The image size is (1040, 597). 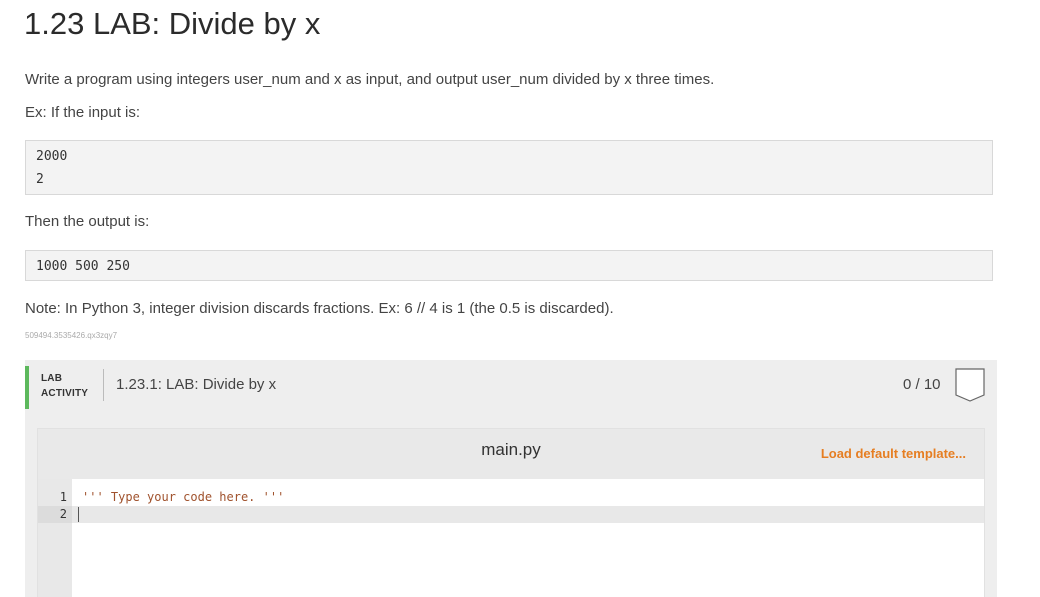 I want to click on shield-badge-icon, so click(x=970, y=385).